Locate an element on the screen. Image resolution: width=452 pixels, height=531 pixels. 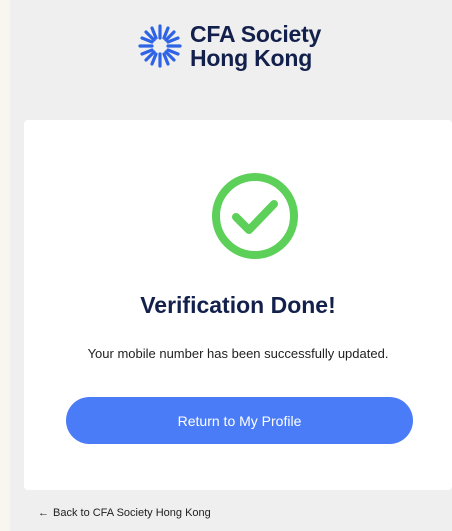
back-link-label: Back to CFA Society Hong Kong is located at coordinates (132, 513).